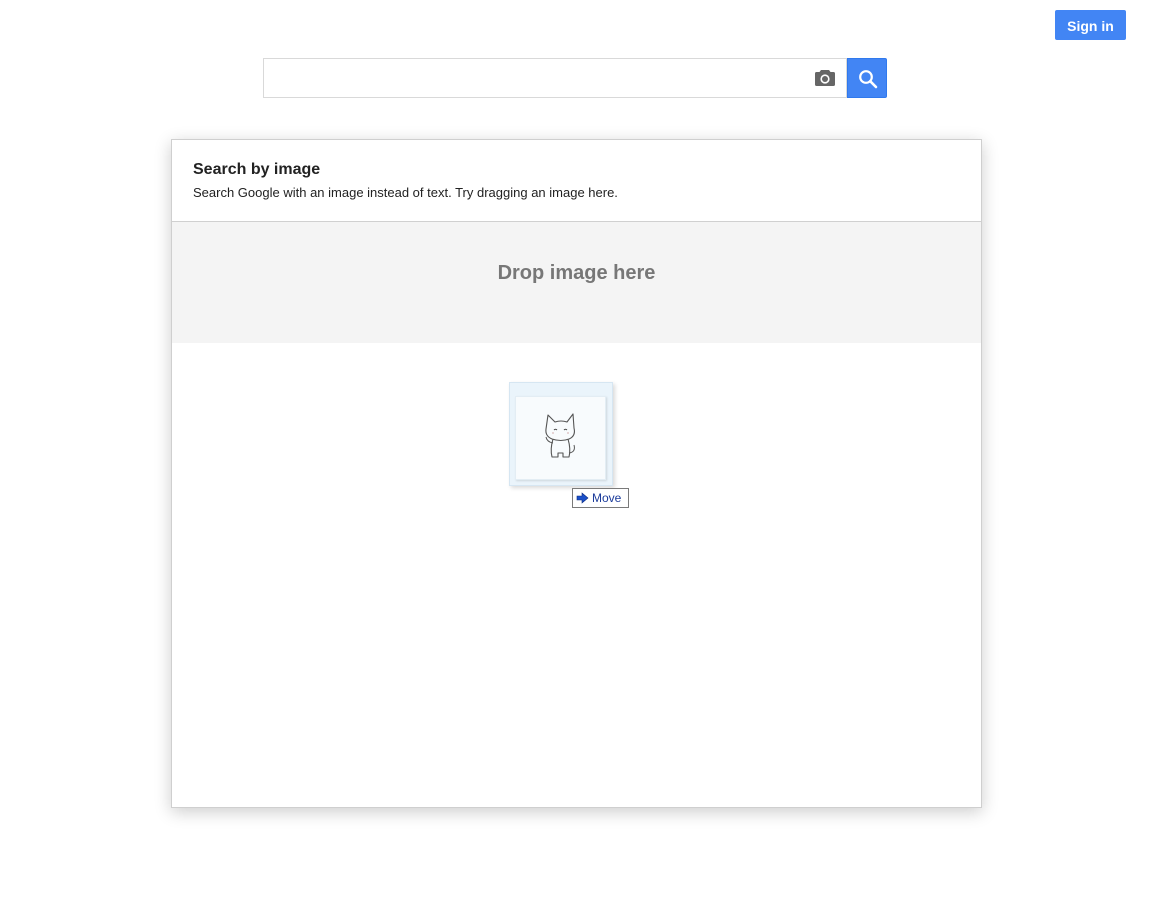  I want to click on arrow-right-icon, so click(582, 498).